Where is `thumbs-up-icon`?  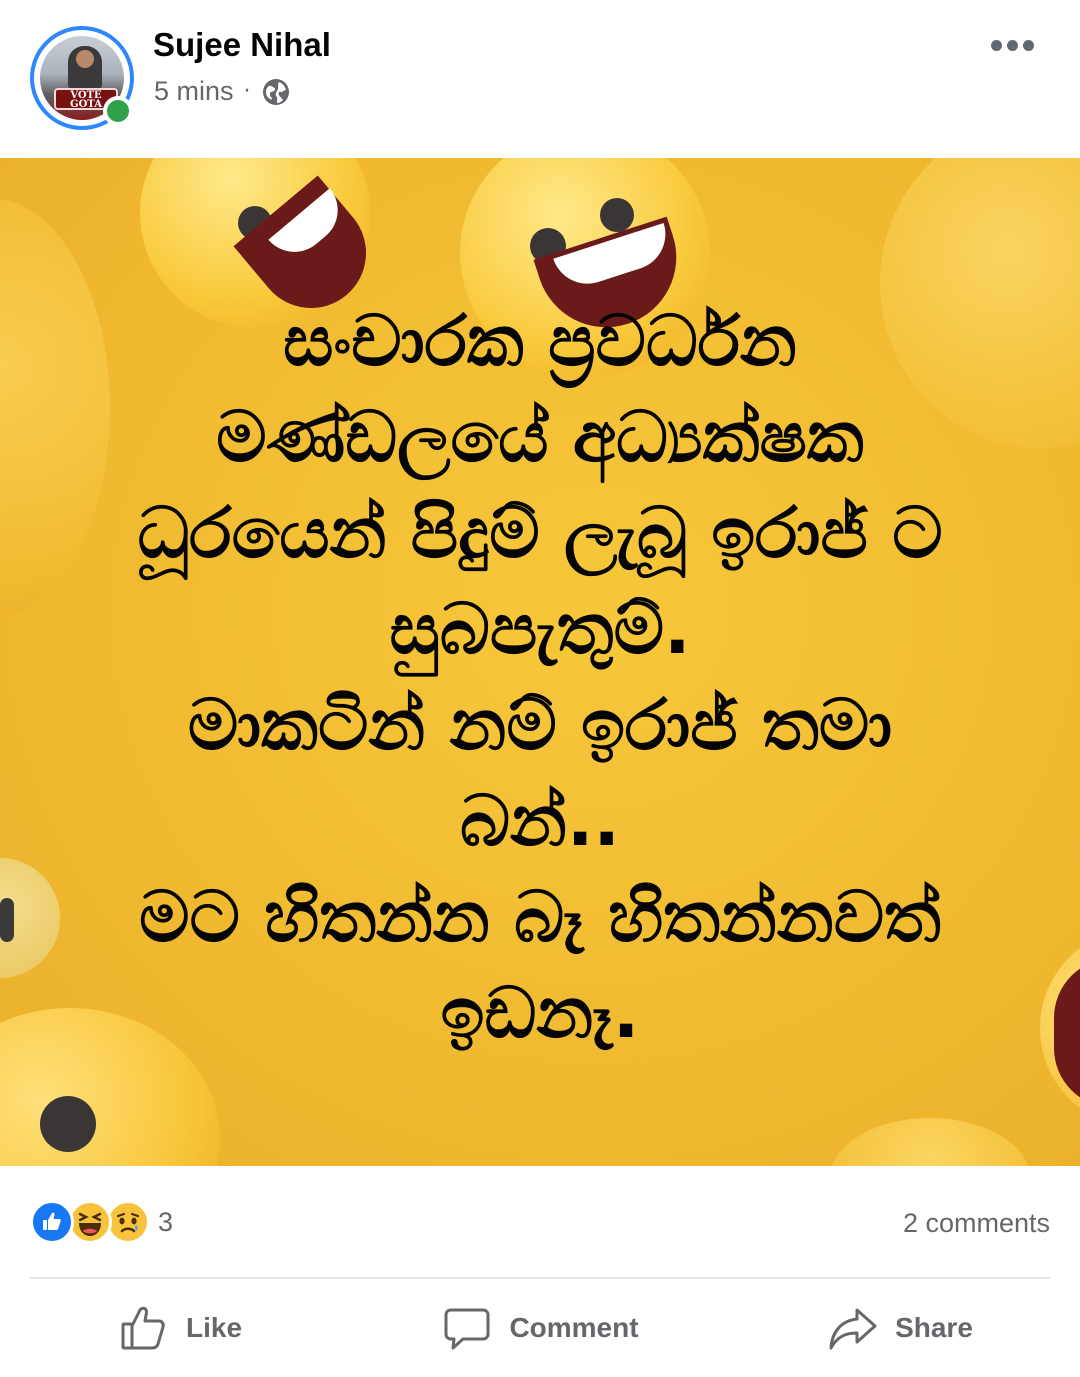 thumbs-up-icon is located at coordinates (143, 1328).